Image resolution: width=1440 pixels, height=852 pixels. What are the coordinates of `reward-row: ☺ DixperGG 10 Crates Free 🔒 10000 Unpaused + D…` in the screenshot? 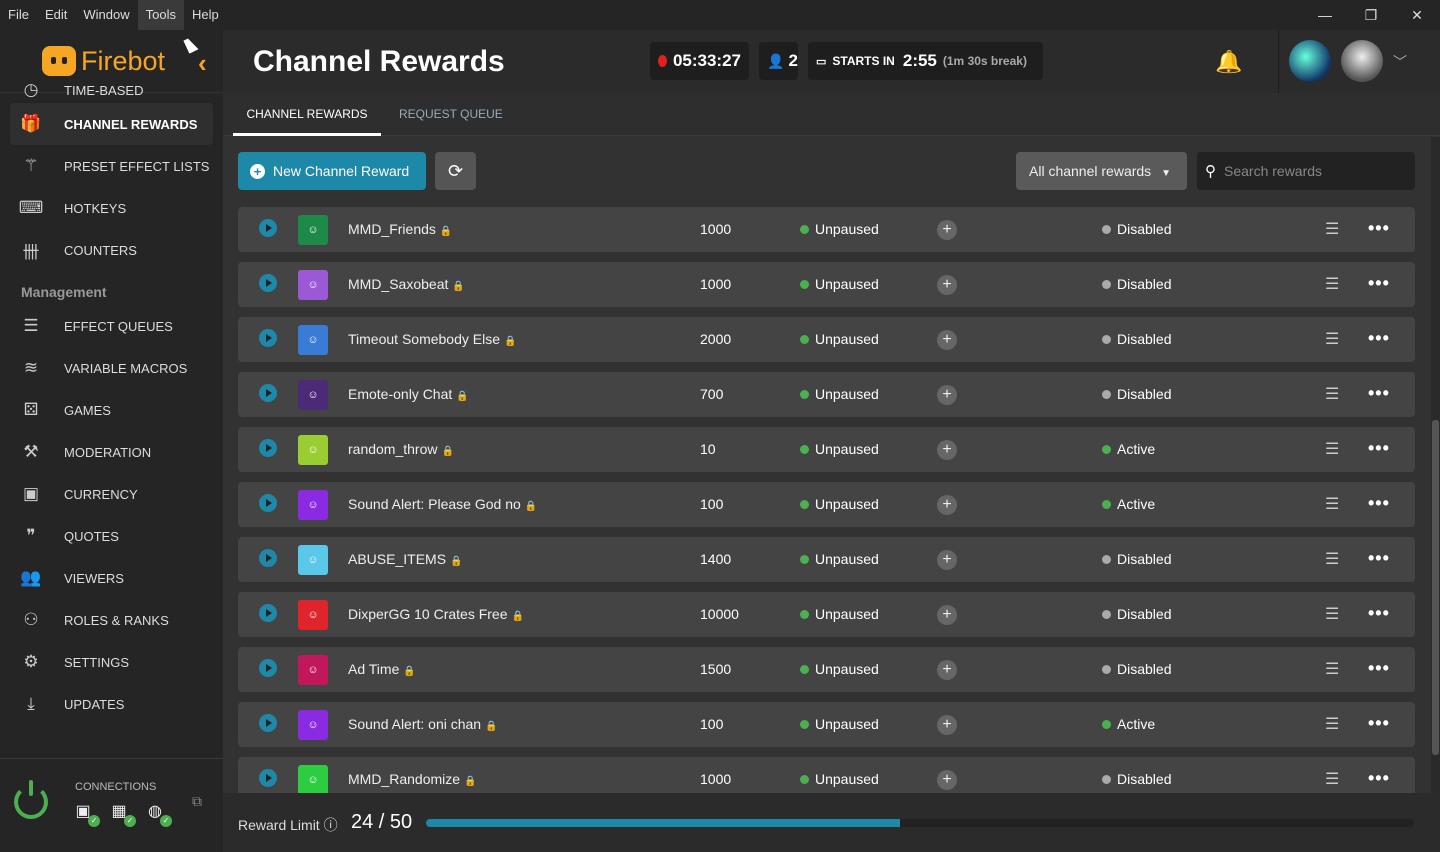 It's located at (826, 614).